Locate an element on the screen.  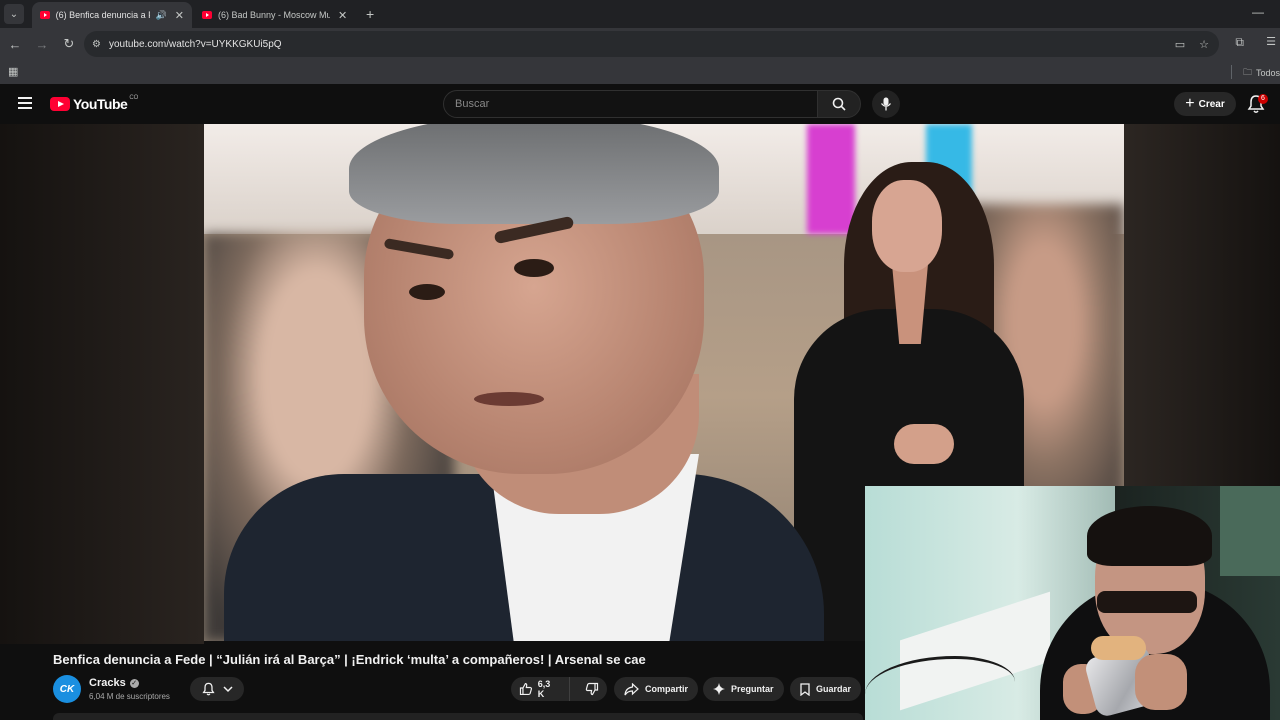
video-frame-presenter-face is located at coordinates (907, 226).